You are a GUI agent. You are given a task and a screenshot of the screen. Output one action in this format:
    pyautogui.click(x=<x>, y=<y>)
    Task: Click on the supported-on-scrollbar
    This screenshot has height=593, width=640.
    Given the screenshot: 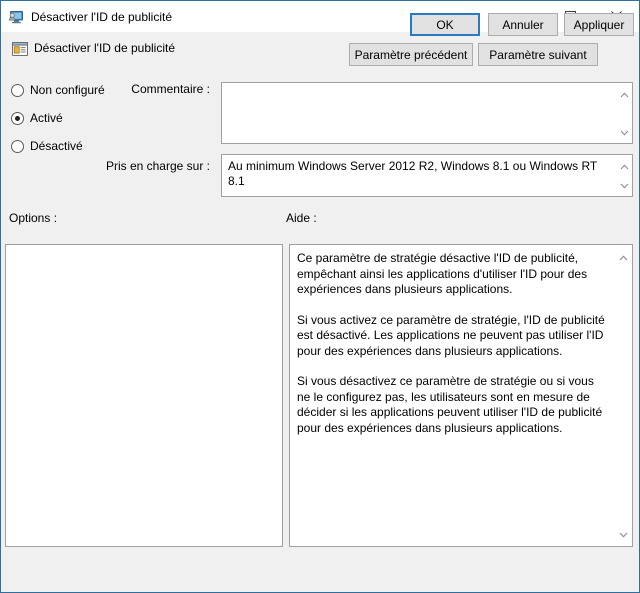 What is the action you would take?
    pyautogui.click(x=623, y=175)
    